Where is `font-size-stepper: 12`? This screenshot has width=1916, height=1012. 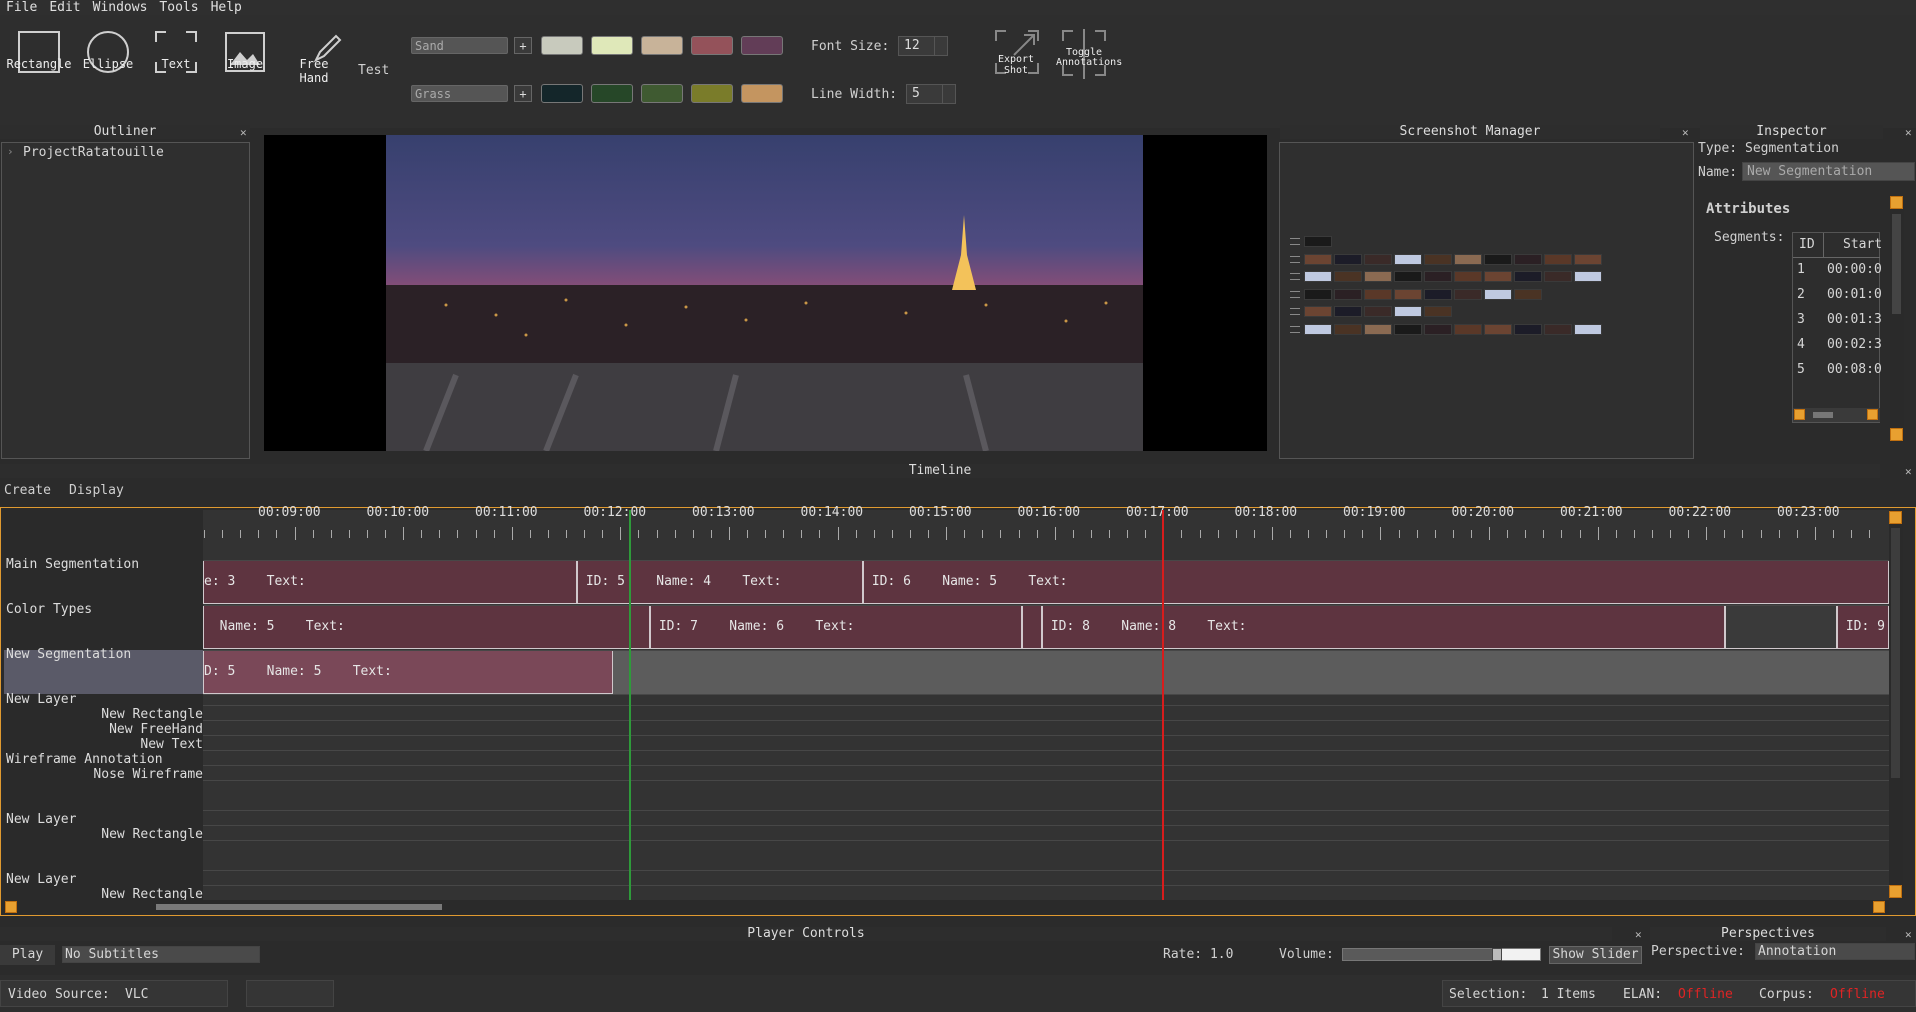
font-size-stepper: 12 is located at coordinates (923, 46).